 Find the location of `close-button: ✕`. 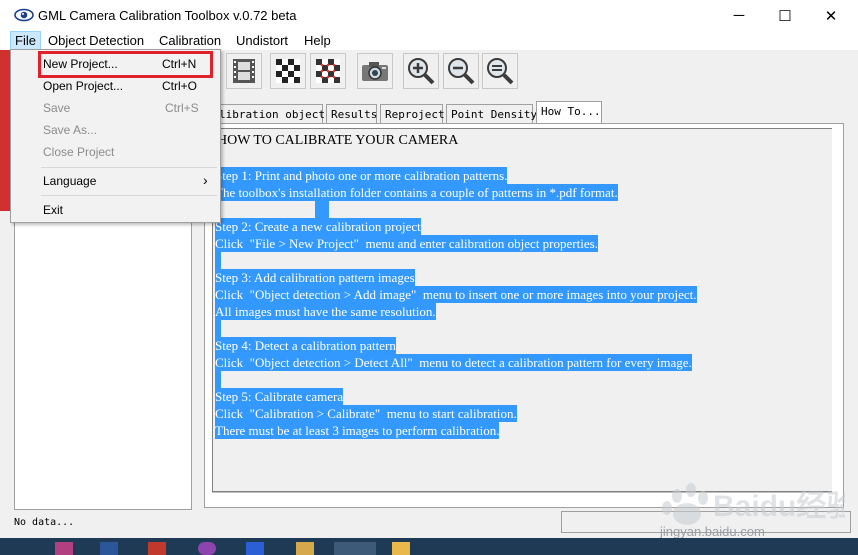

close-button: ✕ is located at coordinates (831, 15).